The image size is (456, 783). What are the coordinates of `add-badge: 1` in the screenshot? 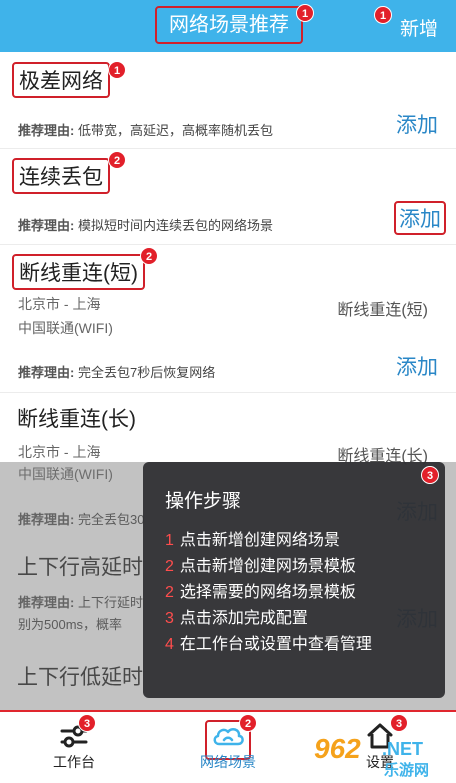 It's located at (383, 15).